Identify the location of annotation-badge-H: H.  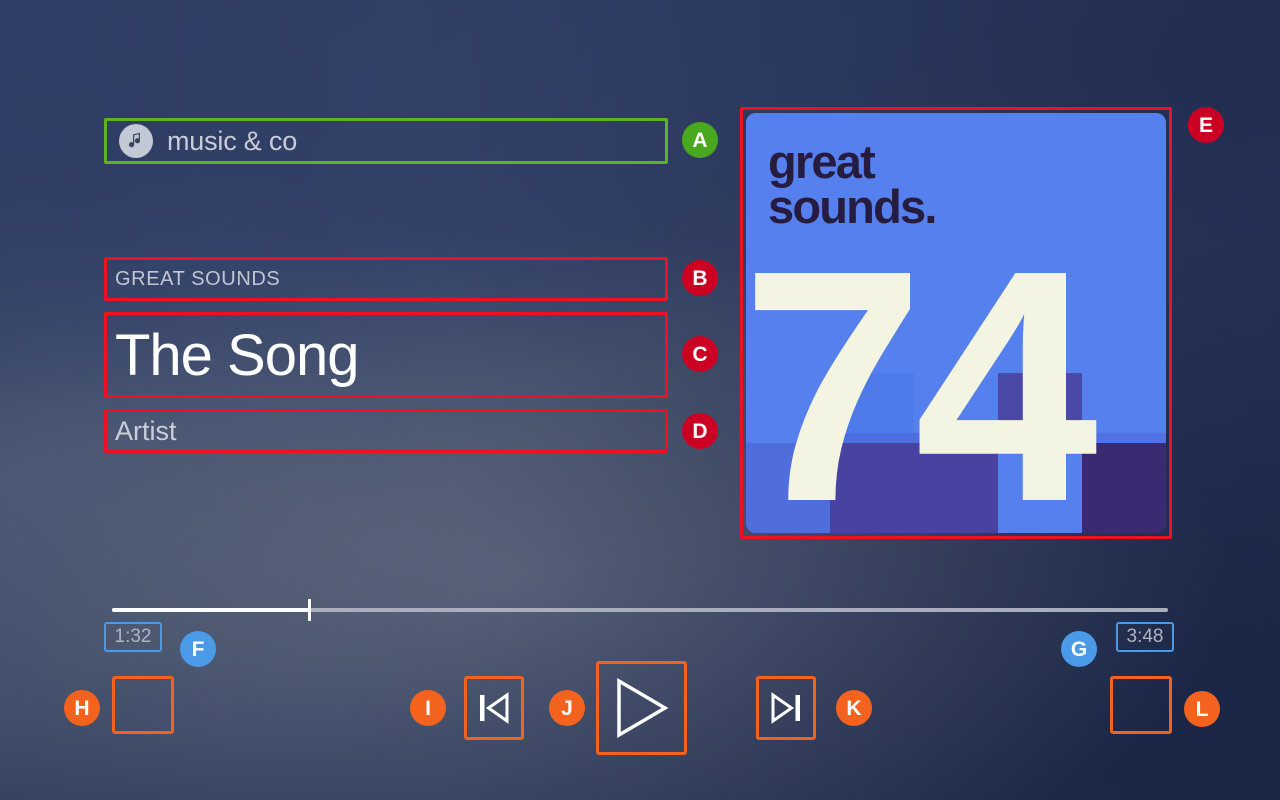
(82, 708).